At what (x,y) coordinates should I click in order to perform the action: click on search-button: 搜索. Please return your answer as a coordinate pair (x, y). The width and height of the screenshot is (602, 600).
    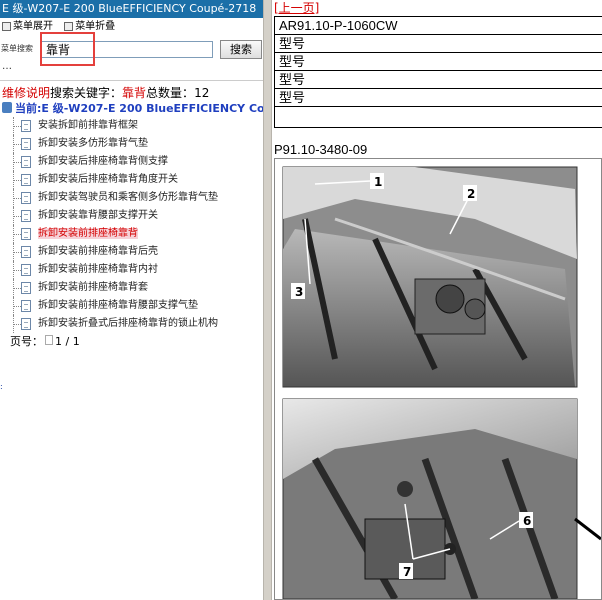
    Looking at the image, I should click on (241, 49).